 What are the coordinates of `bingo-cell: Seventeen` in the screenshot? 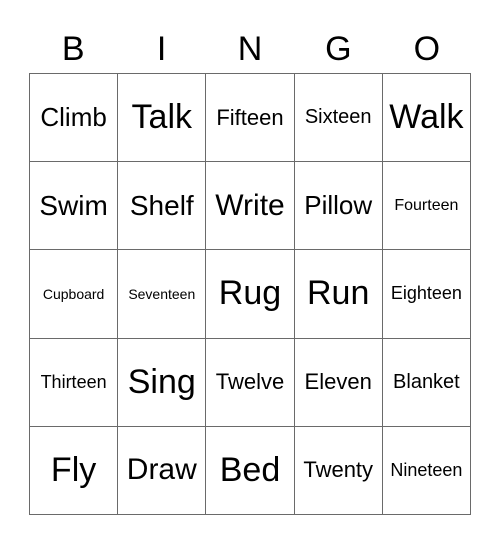 It's located at (162, 294).